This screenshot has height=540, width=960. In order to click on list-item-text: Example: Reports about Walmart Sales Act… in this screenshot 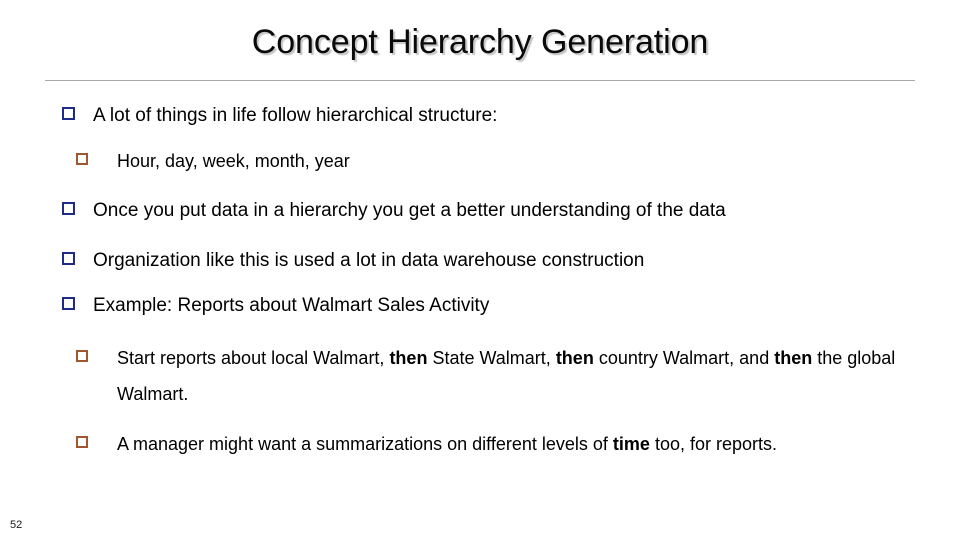, I will do `click(291, 305)`.